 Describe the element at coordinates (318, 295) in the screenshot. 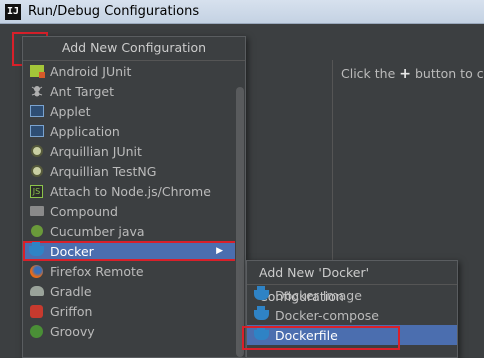

I see `submenu-item-label: Docker Image` at that location.